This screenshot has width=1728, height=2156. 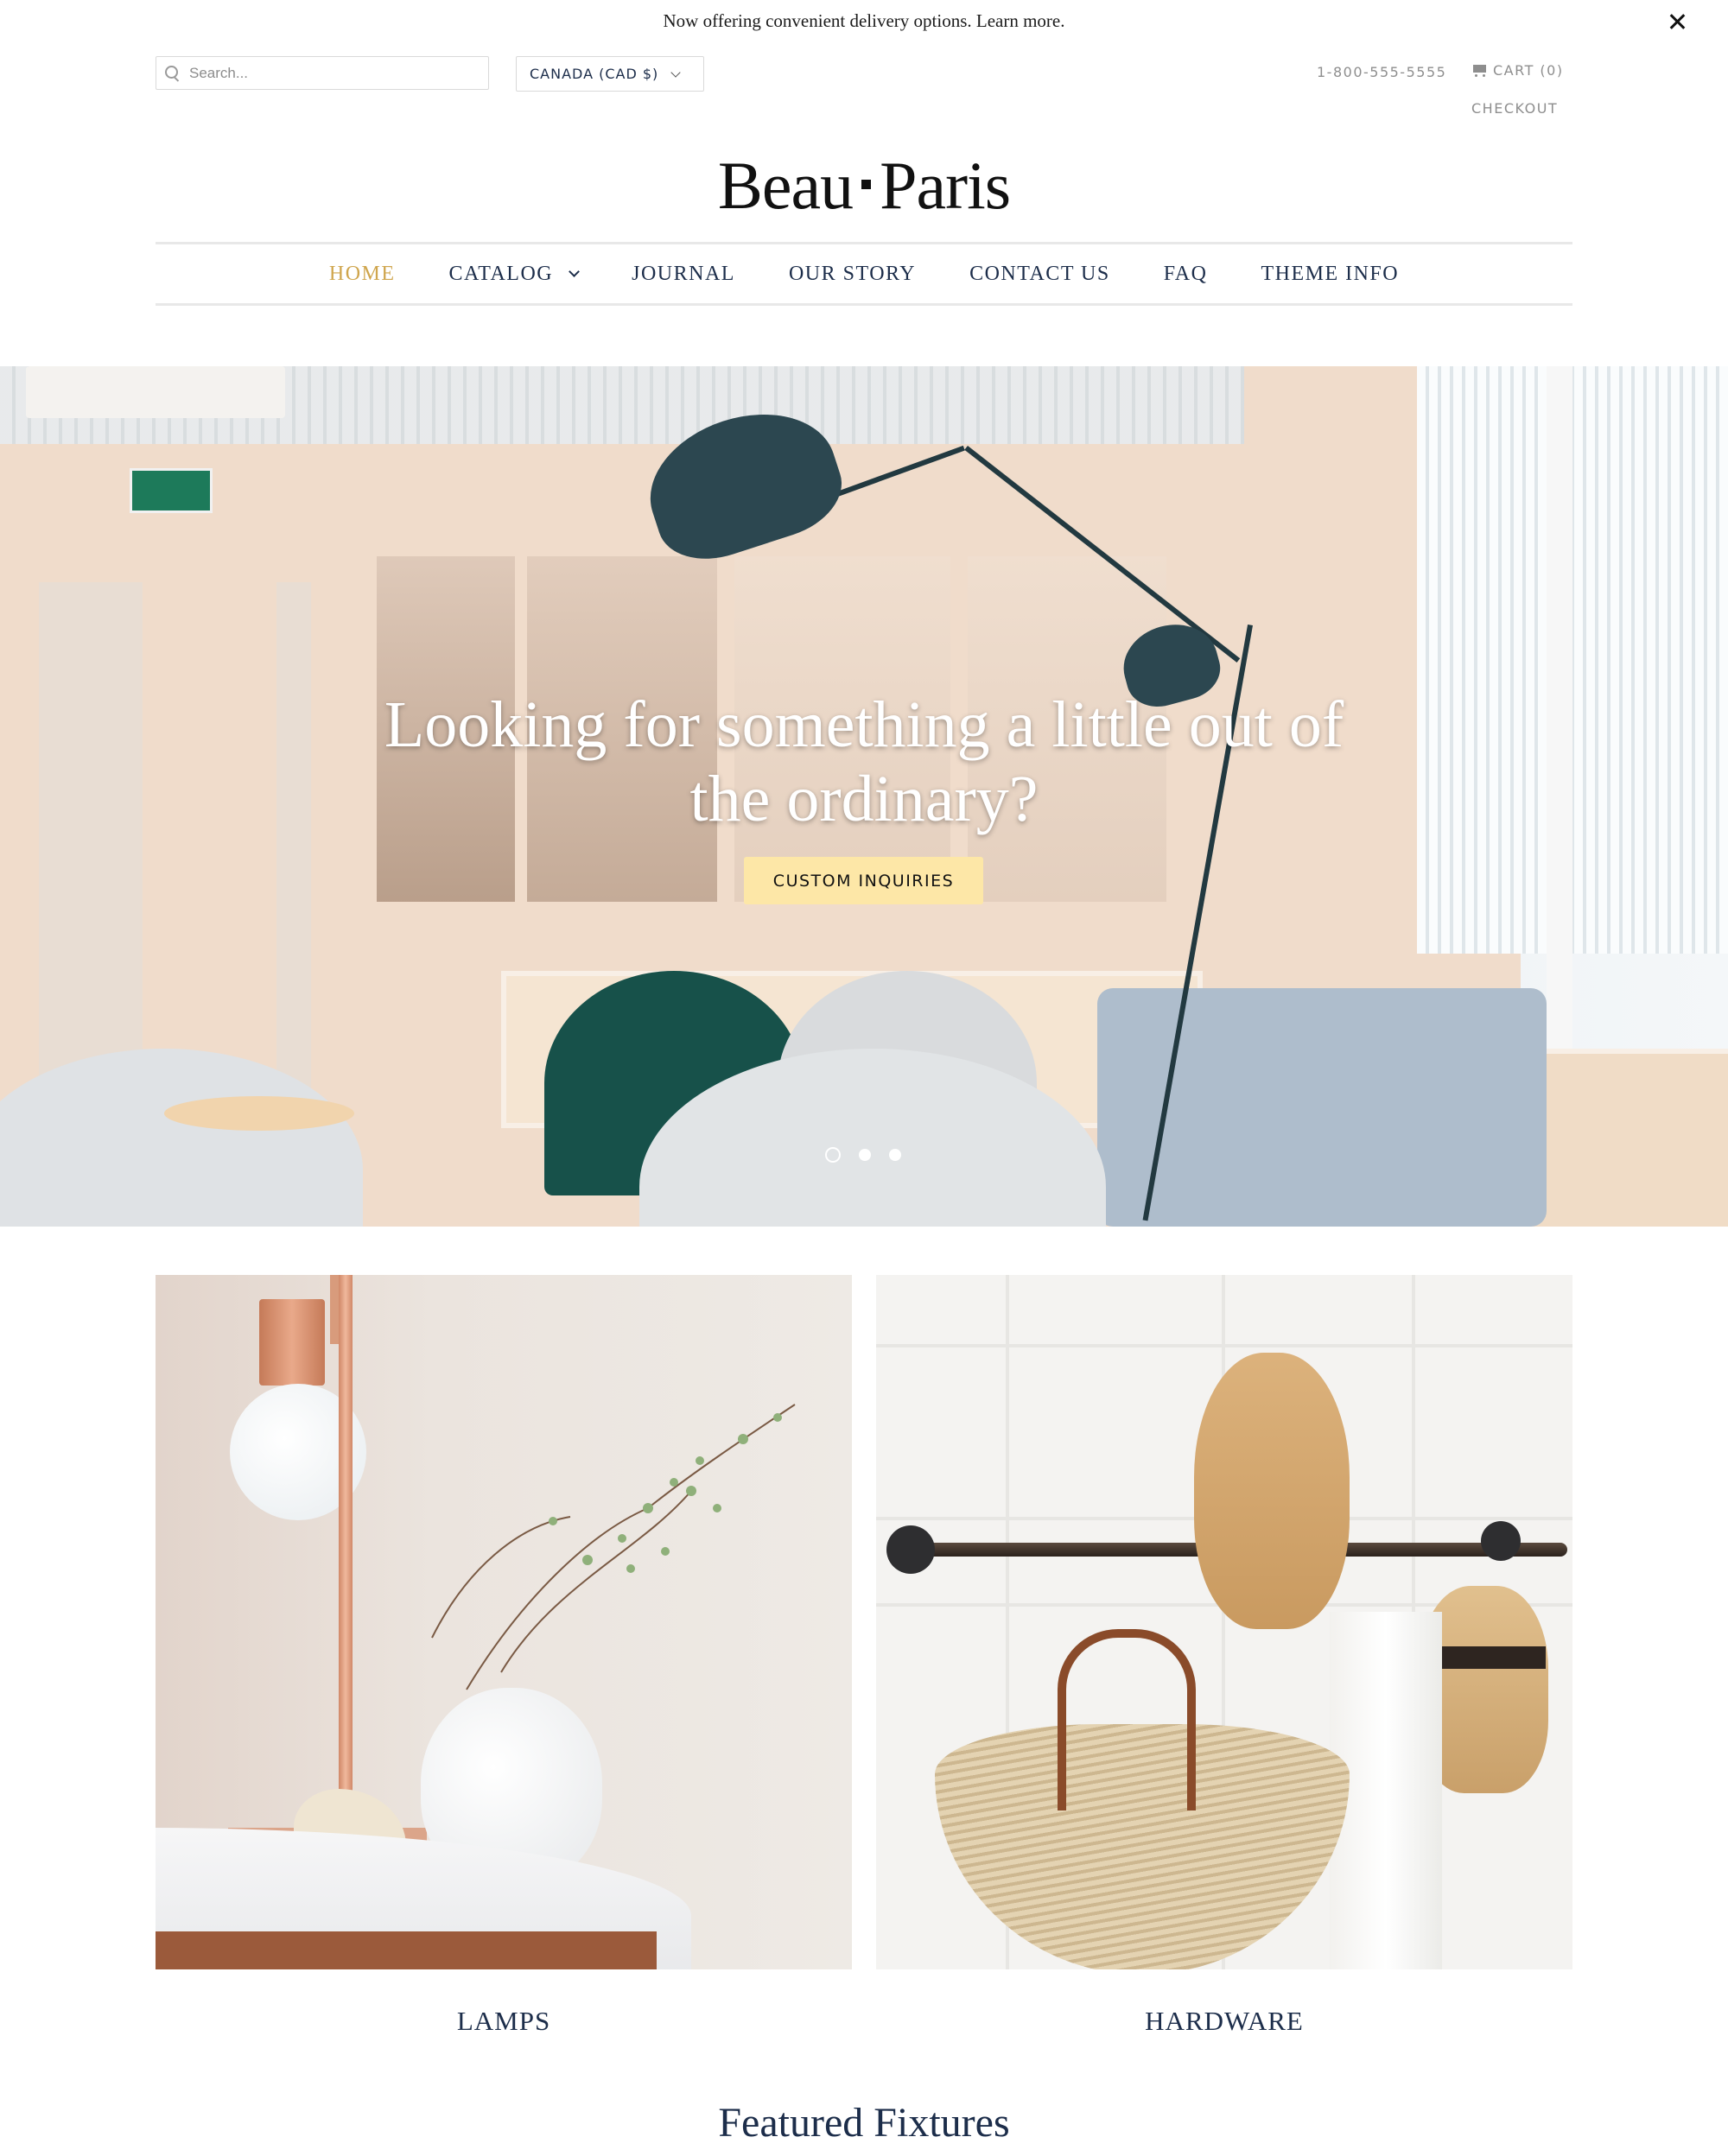 I want to click on cart-label: CART (0), so click(x=1528, y=70).